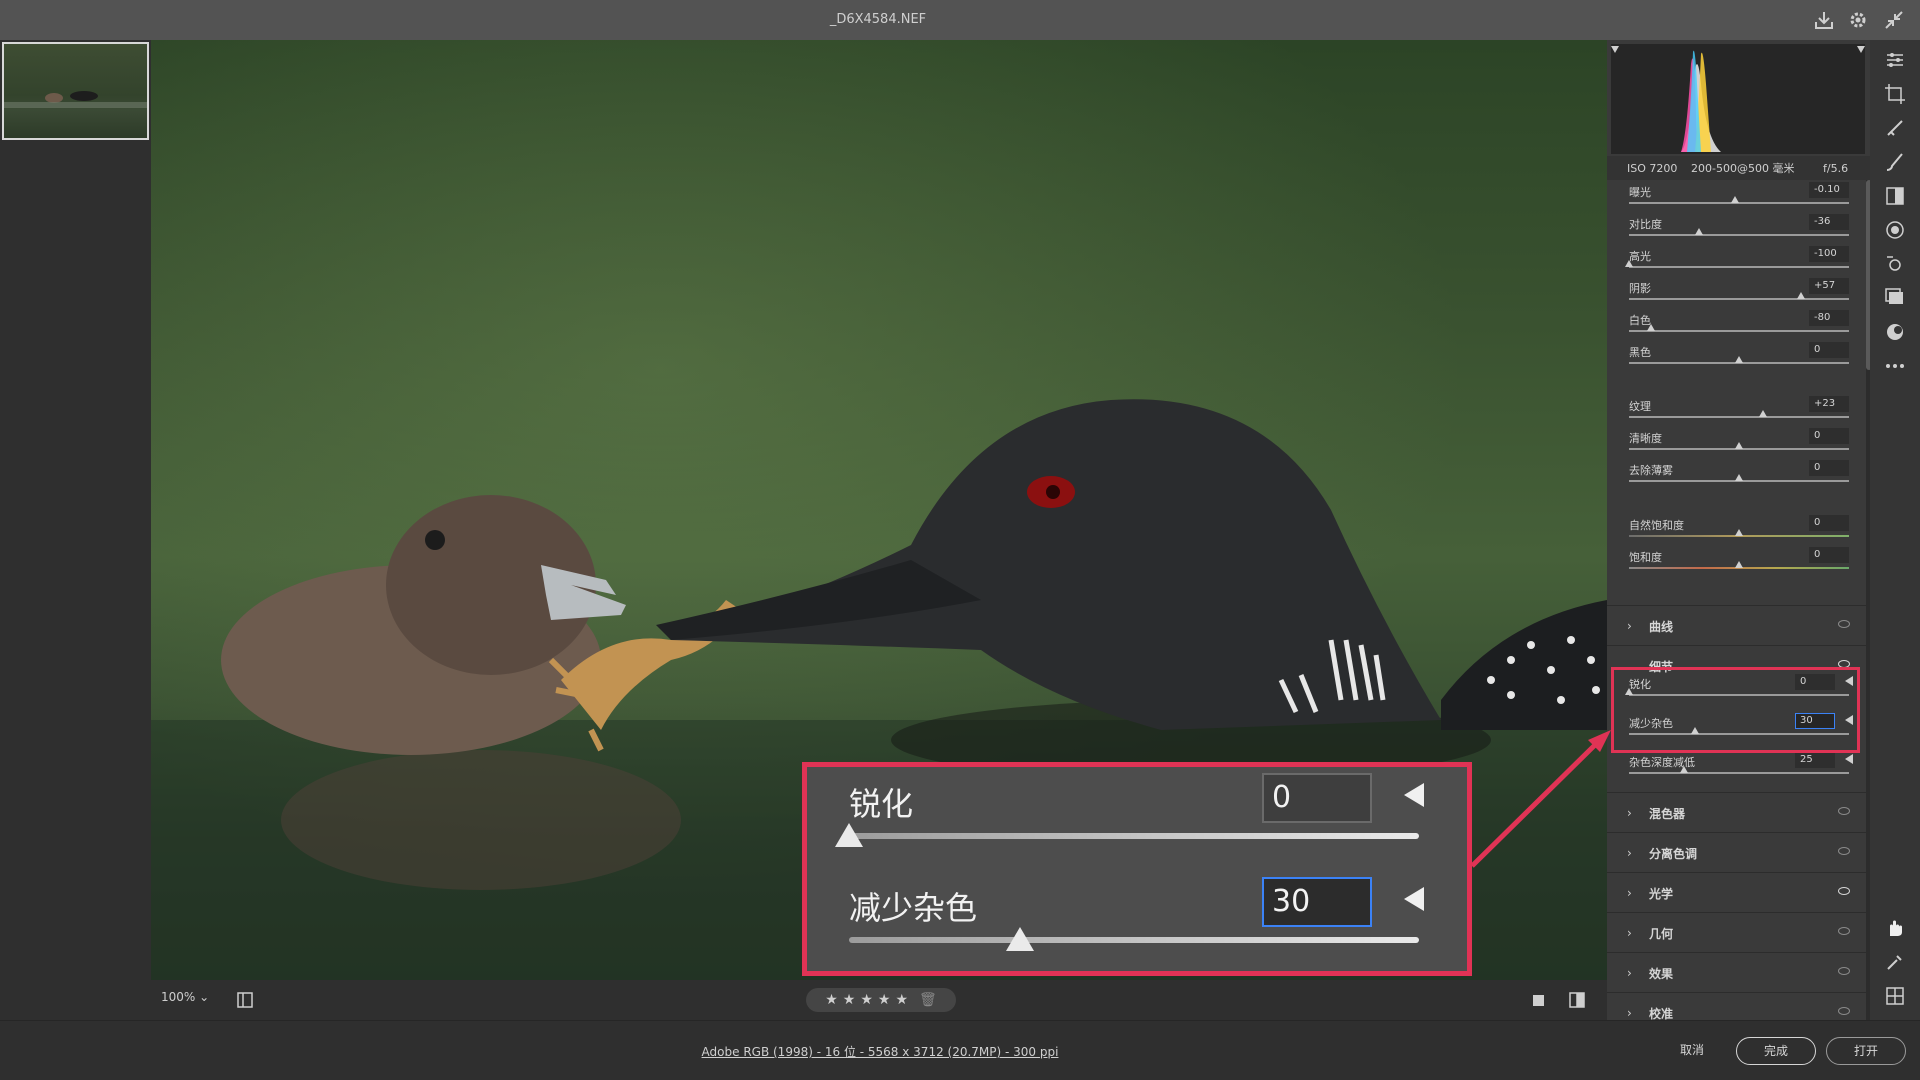 This screenshot has width=1920, height=1080. I want to click on eyedropper-icon, so click(1895, 962).